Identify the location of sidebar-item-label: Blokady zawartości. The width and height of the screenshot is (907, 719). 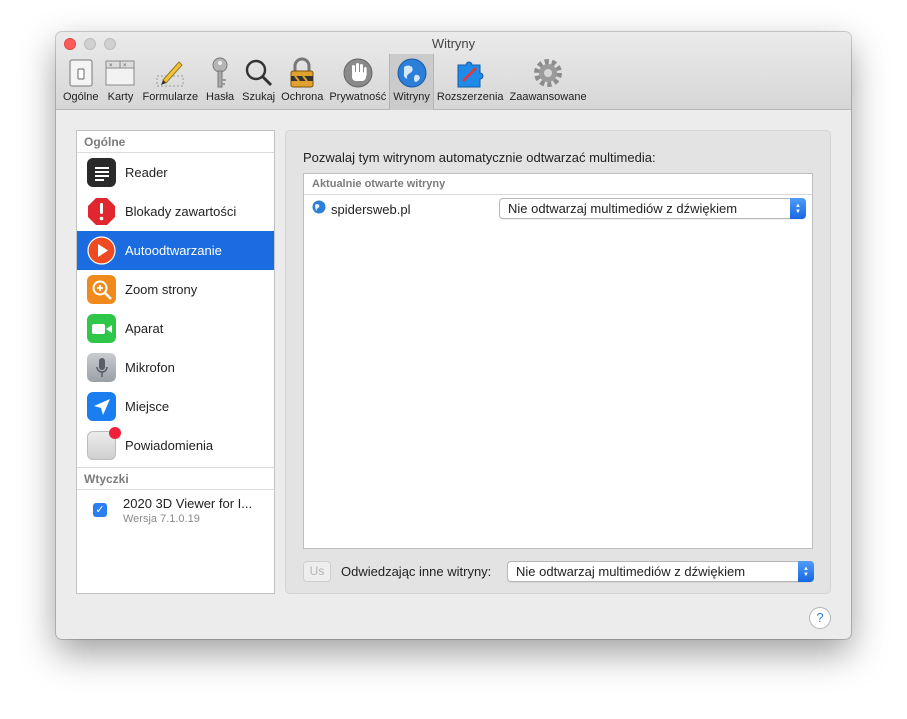
(181, 211).